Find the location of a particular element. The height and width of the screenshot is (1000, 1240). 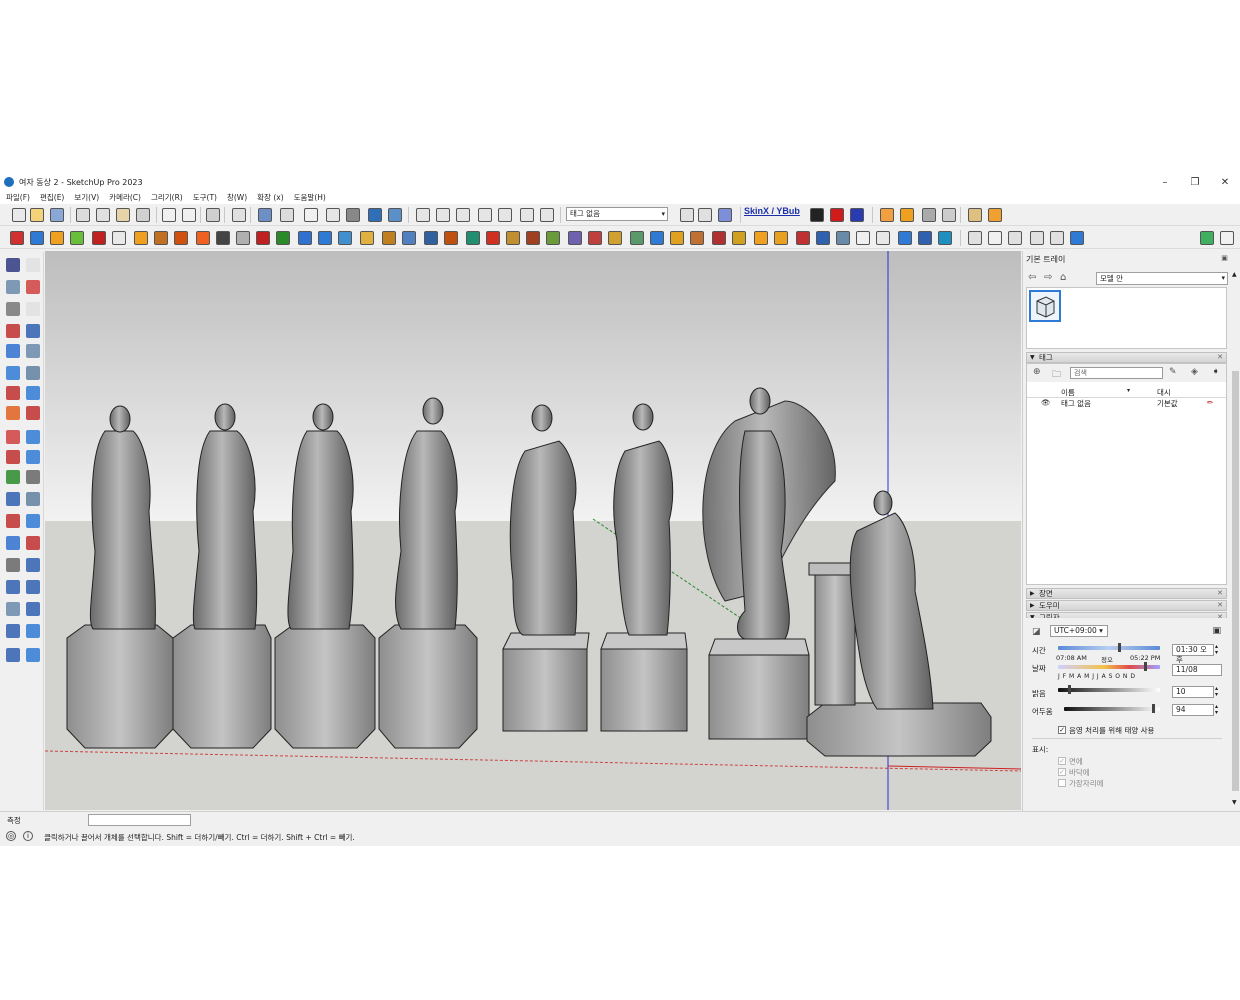

menu-camera: 카메라(C) is located at coordinates (125, 197).